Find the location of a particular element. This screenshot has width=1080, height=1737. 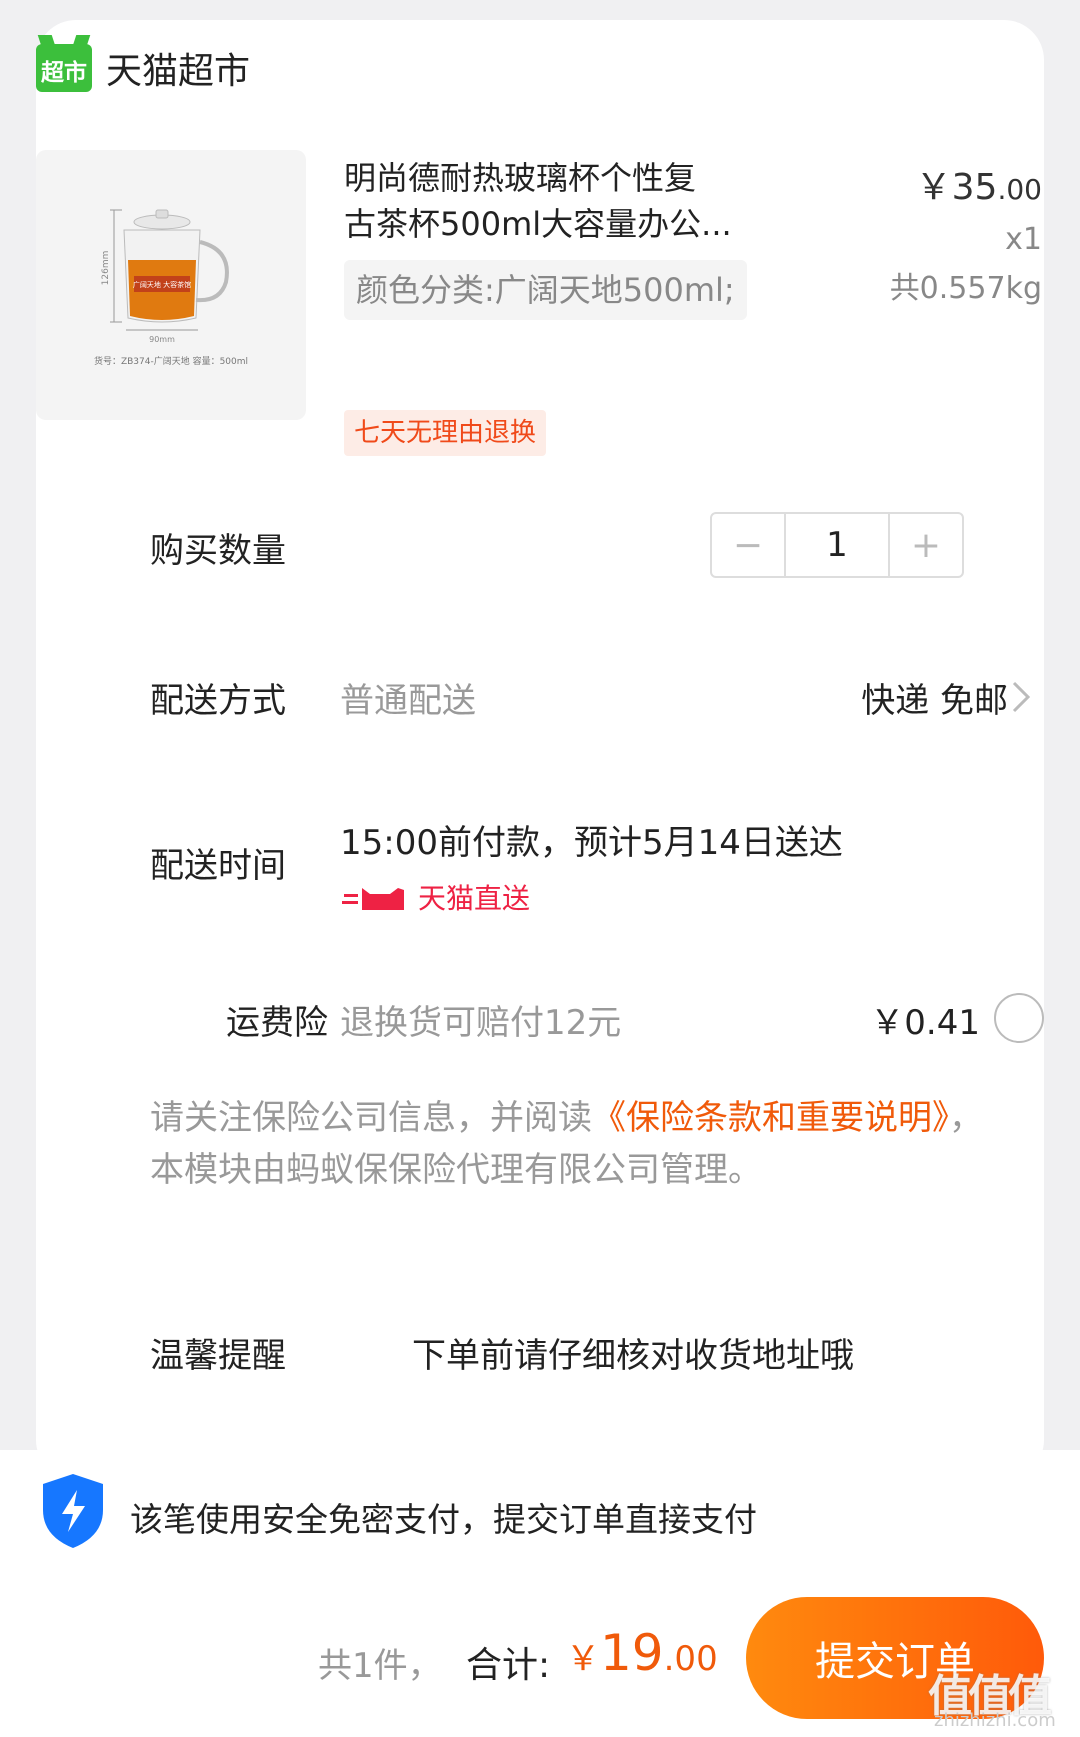

total-amount-main: 19 is located at coordinates (632, 1653).